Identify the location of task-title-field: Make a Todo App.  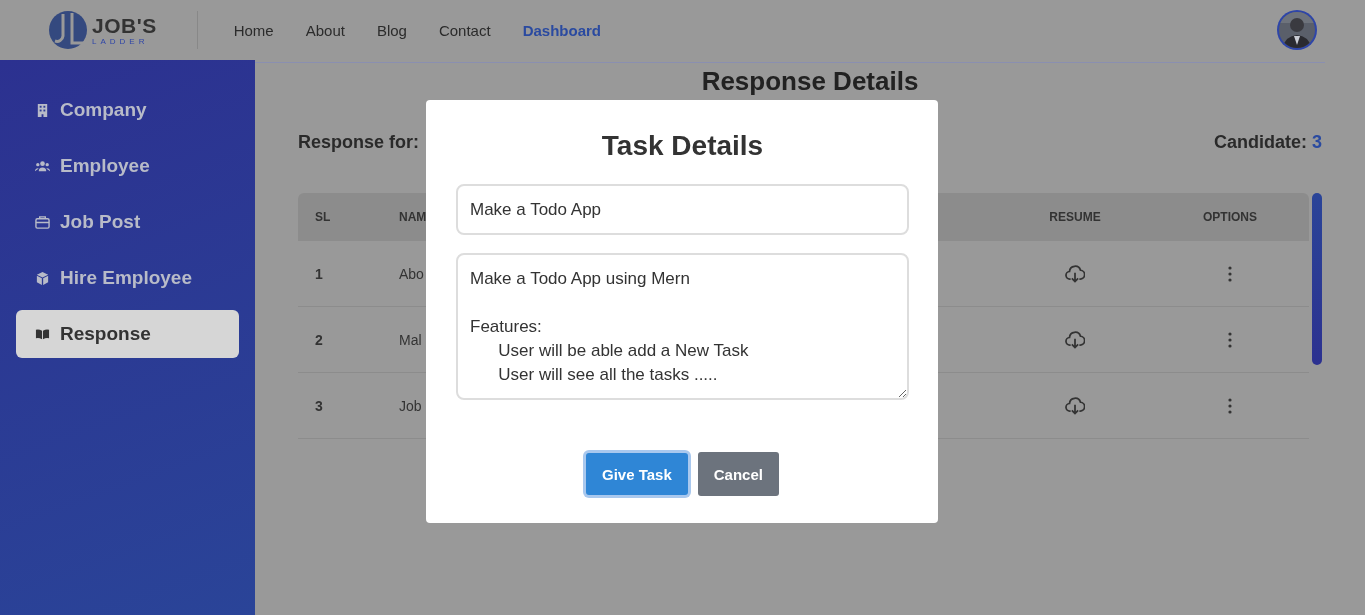
(682, 209).